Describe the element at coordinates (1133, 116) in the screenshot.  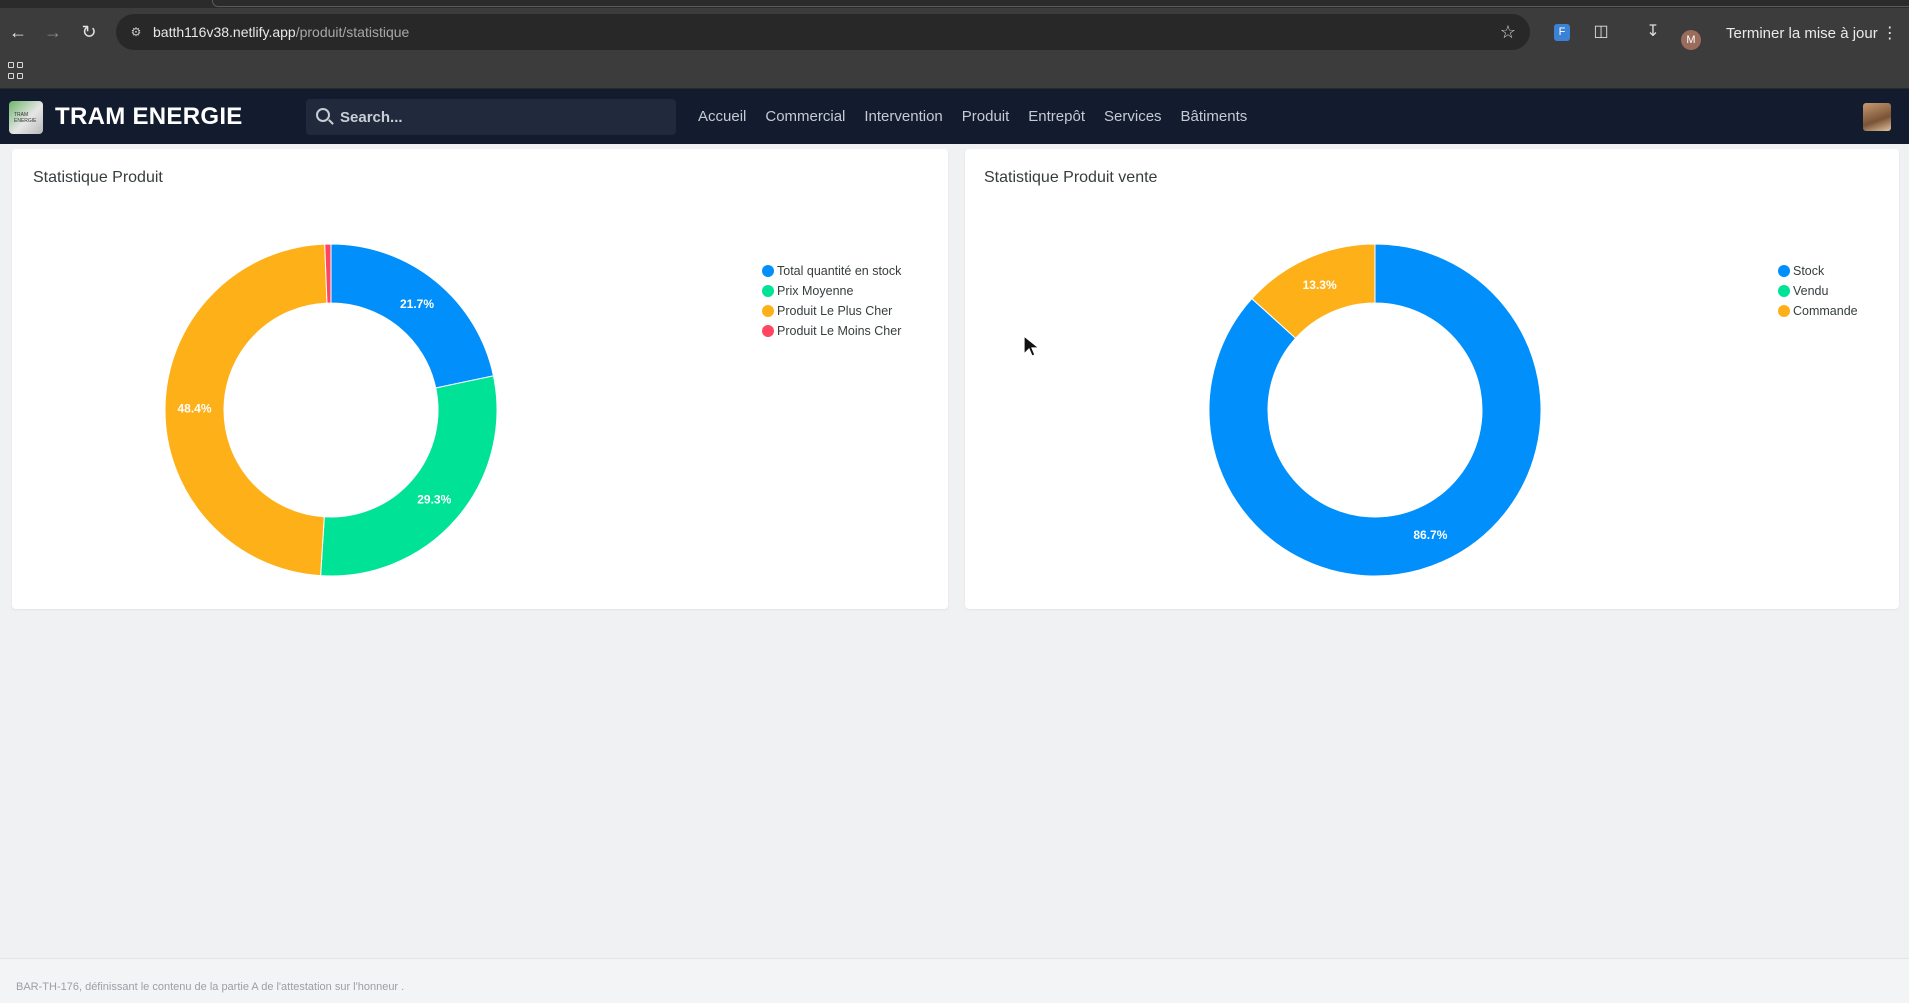
I see `menu-item-services: Services` at that location.